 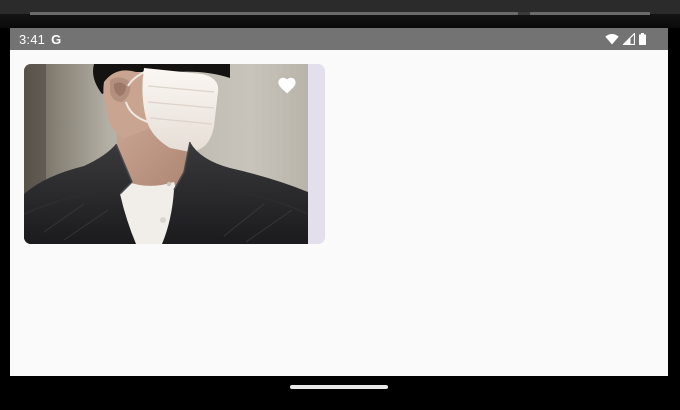 I want to click on status-icons, so click(x=625, y=39).